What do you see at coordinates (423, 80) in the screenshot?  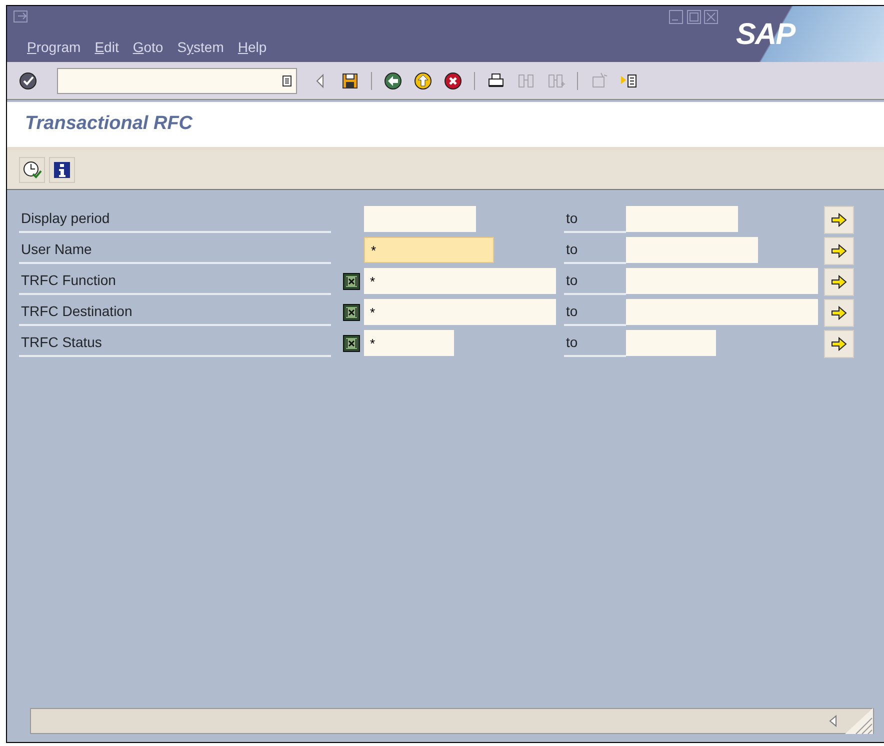 I see `exit-icon` at bounding box center [423, 80].